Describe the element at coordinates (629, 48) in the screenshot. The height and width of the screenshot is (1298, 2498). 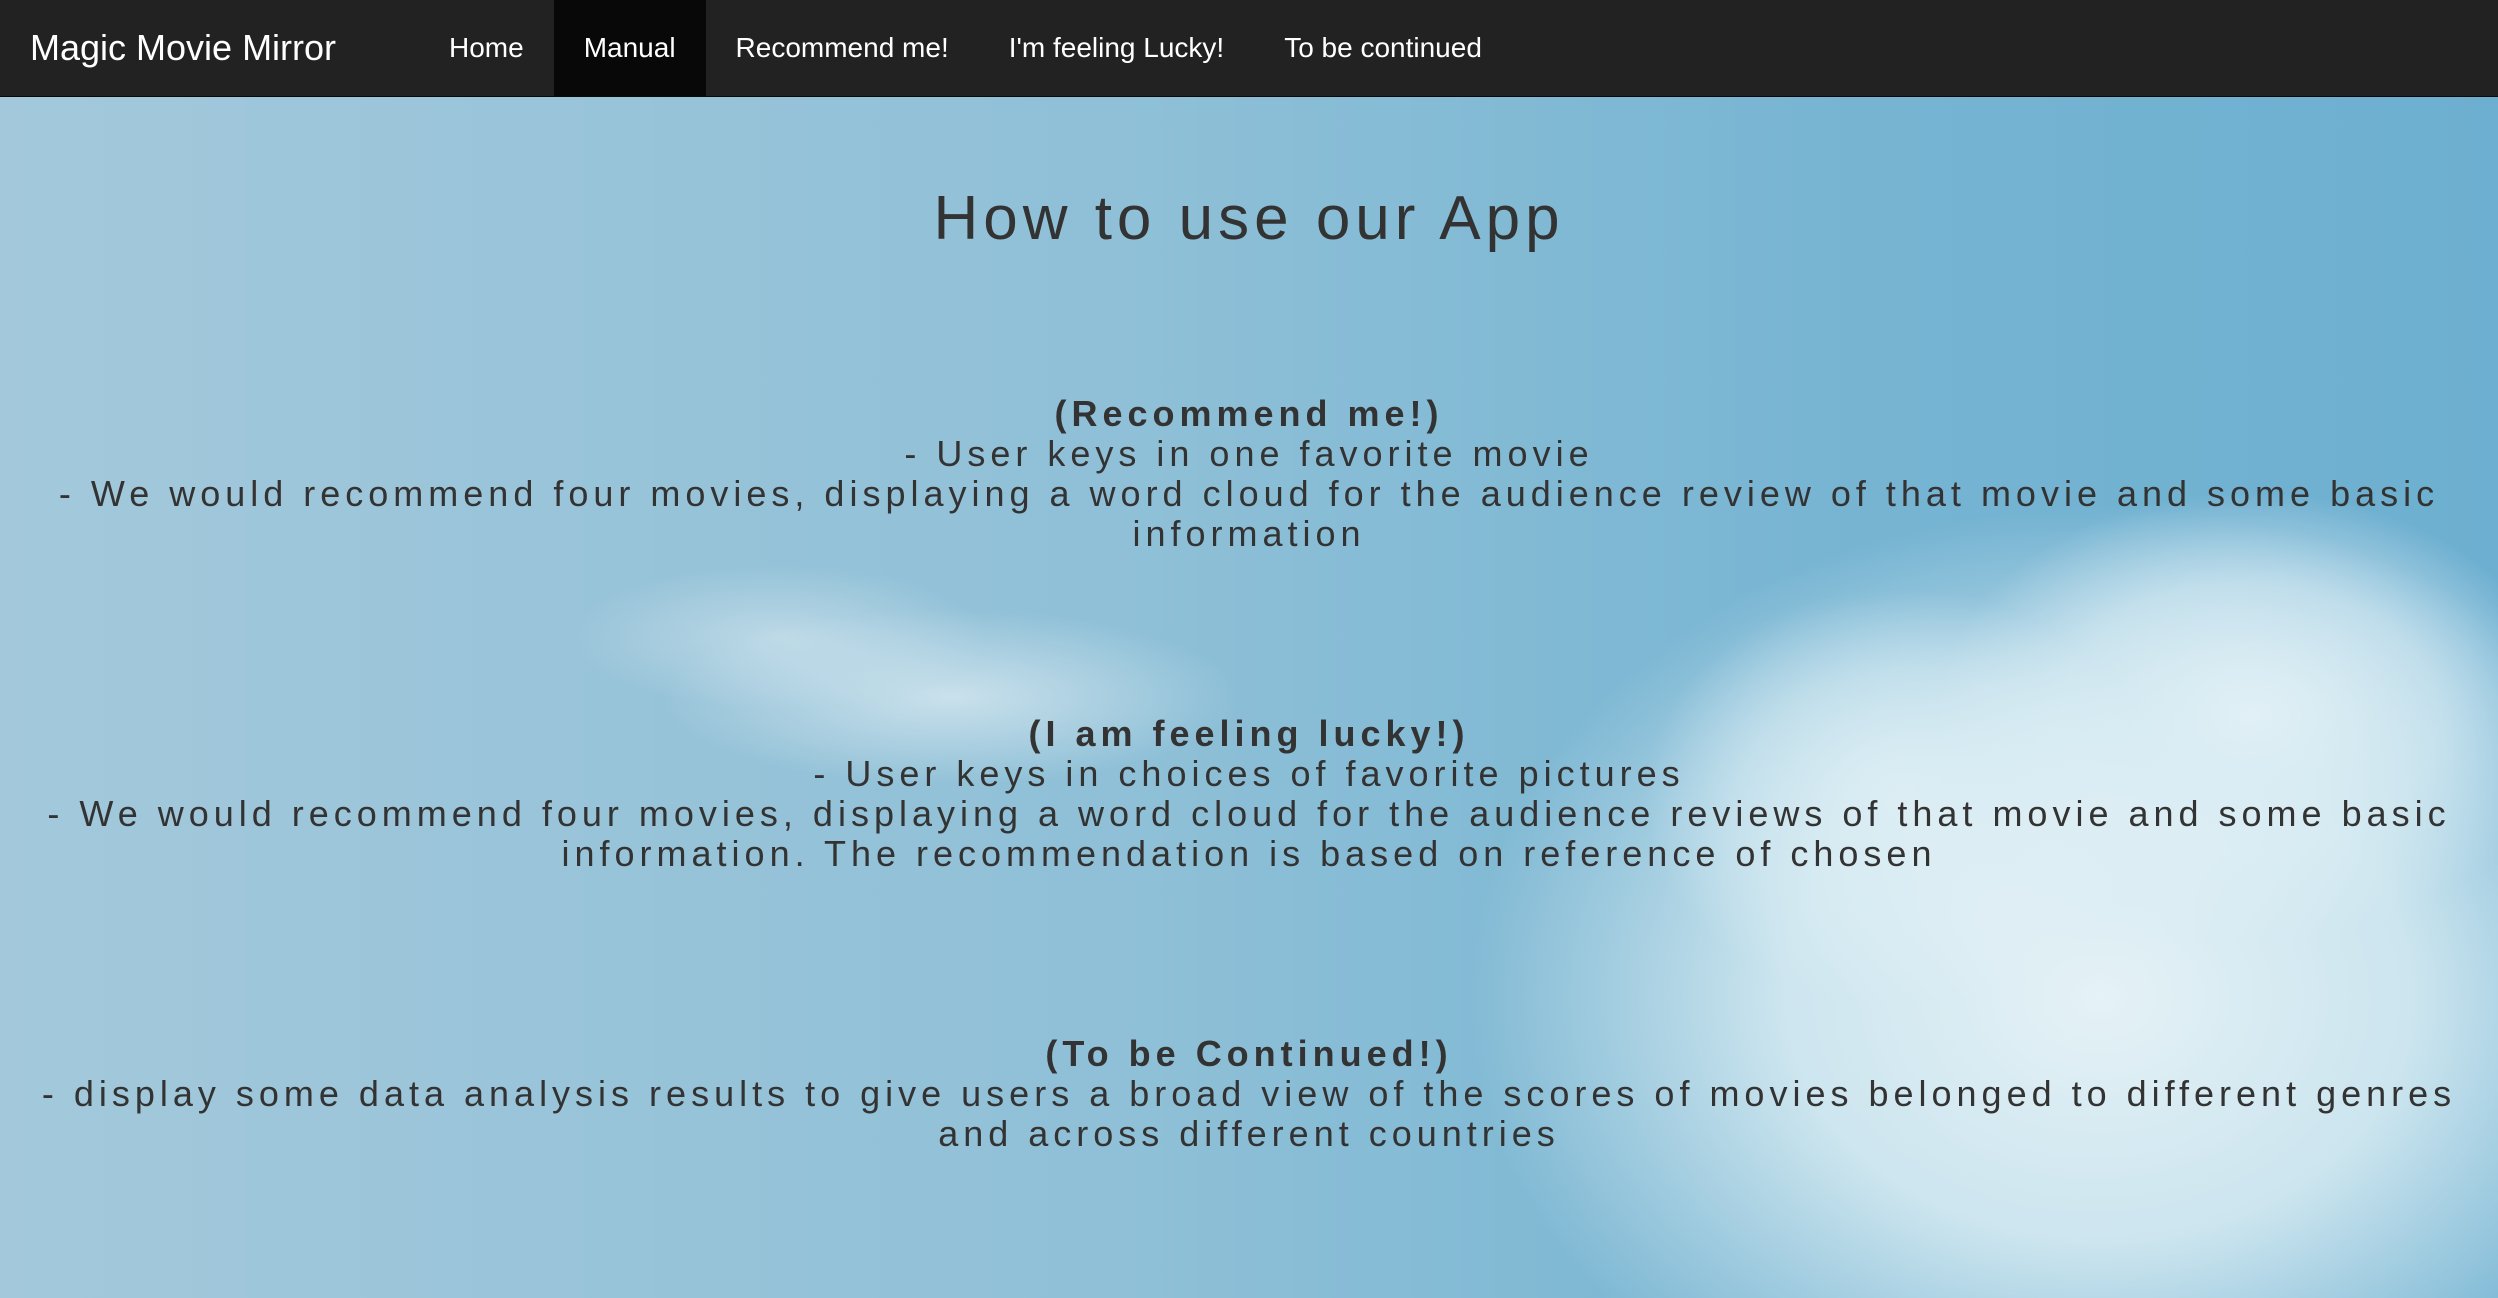
I see `nav-item-manual: Manual` at that location.